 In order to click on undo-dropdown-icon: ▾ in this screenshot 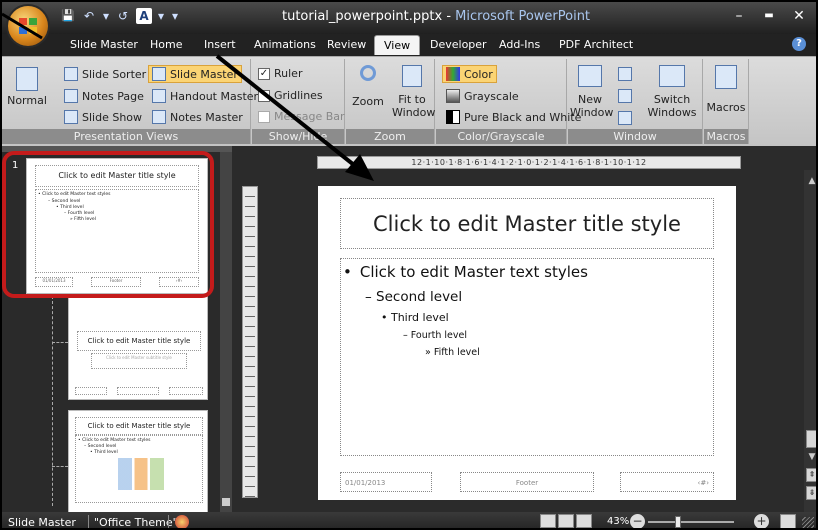, I will do `click(106, 16)`.